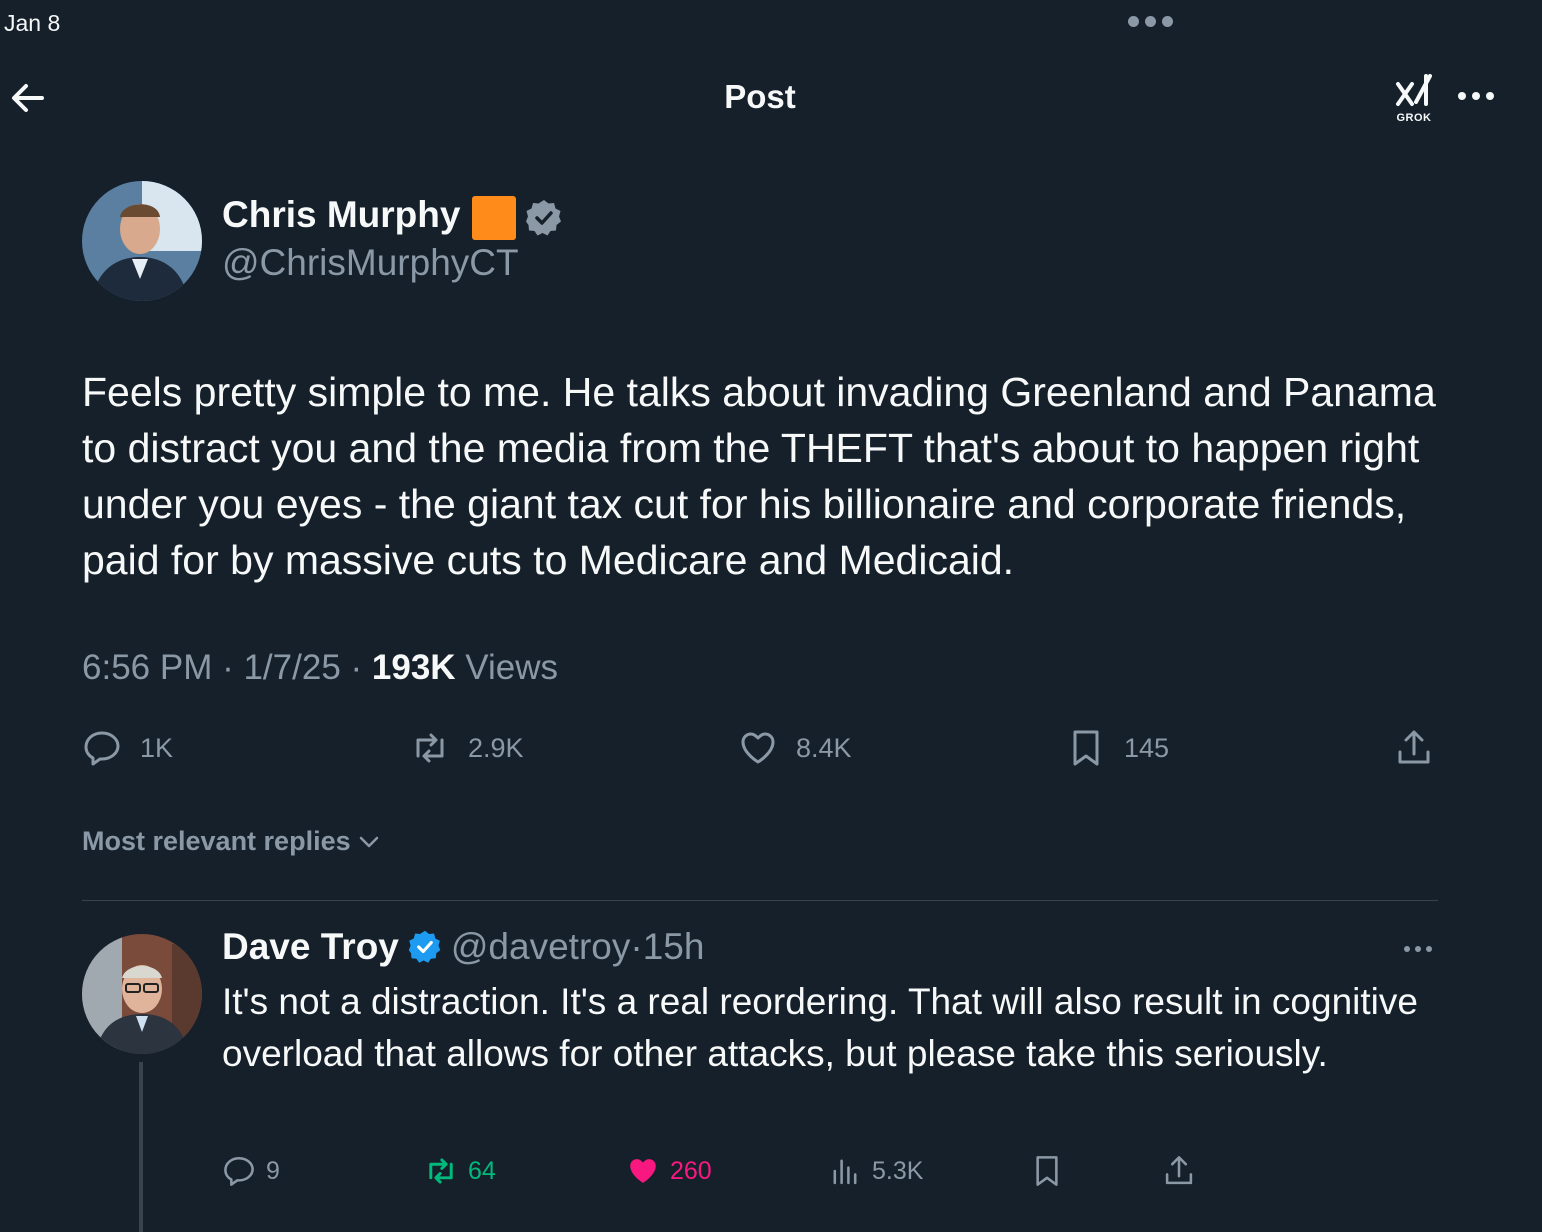 The width and height of the screenshot is (1542, 1232). Describe the element at coordinates (1147, 747) in the screenshot. I see `bookmark-count: 145` at that location.